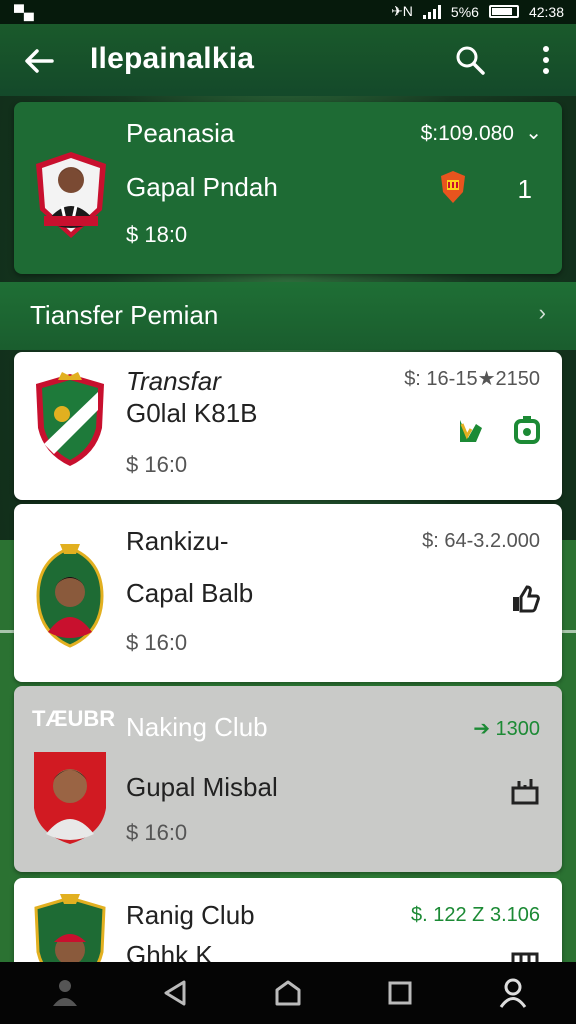 This screenshot has width=576, height=1024. What do you see at coordinates (470, 60) in the screenshot?
I see `search-icon` at bounding box center [470, 60].